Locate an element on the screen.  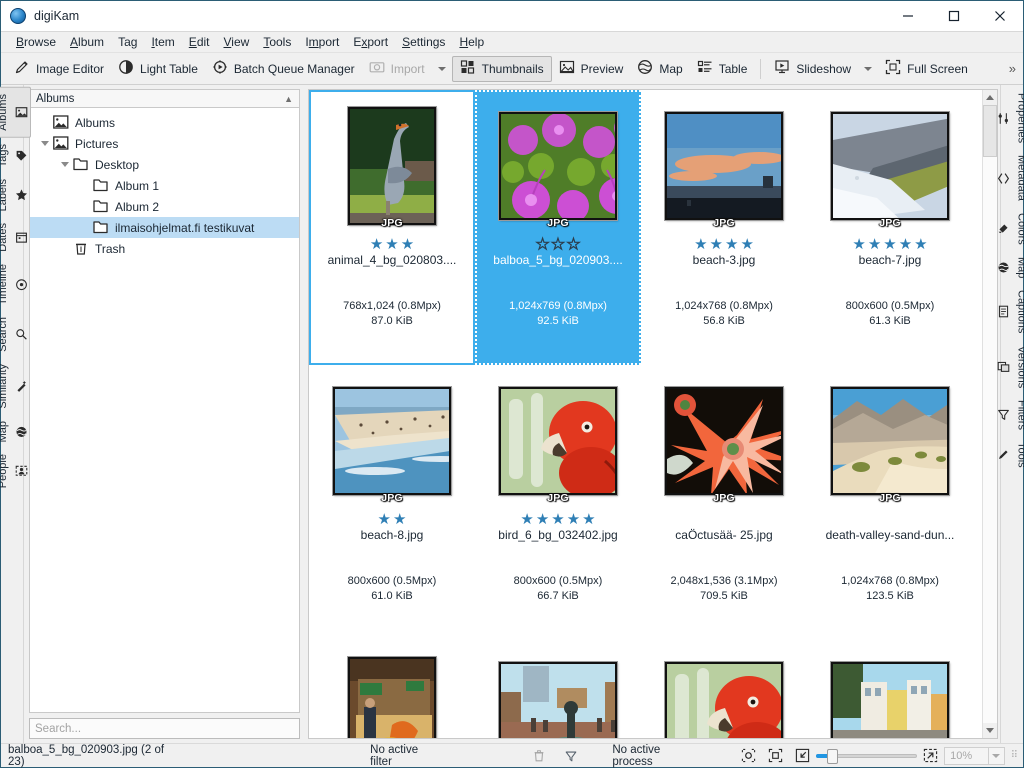
minimize-button is located at coordinates (908, 16).